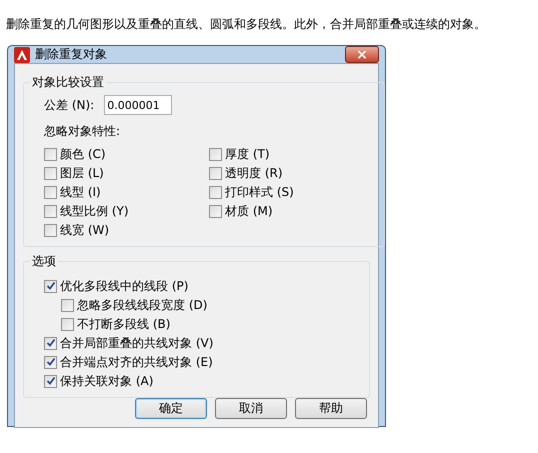 This screenshot has height=453, width=538. Describe the element at coordinates (251, 408) in the screenshot. I see `dialog-button: 取消` at that location.